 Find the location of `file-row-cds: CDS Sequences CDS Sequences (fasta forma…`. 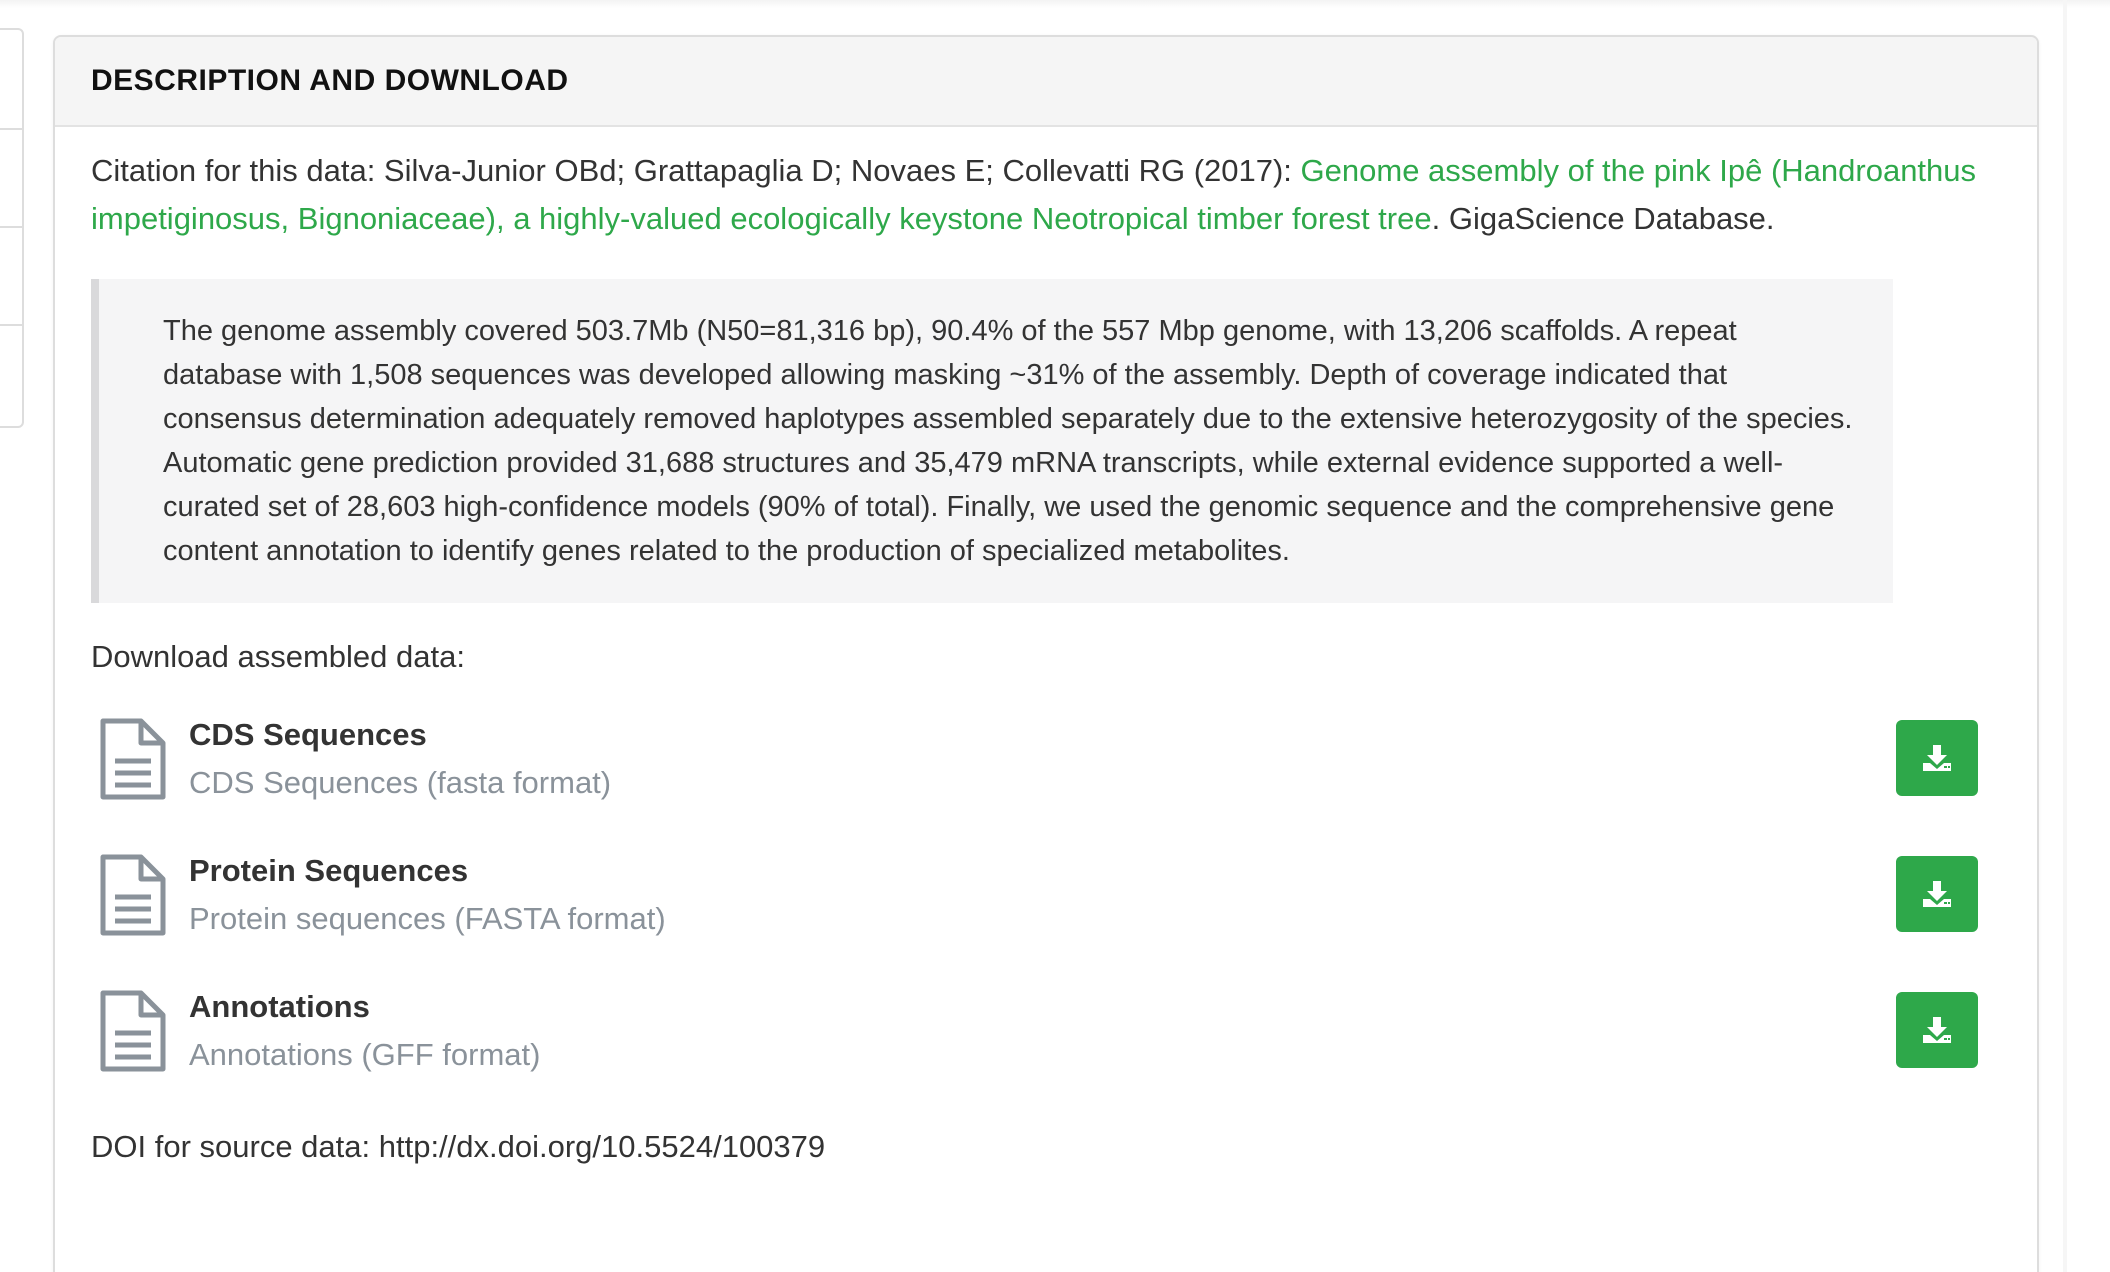

file-row-cds: CDS Sequences CDS Sequences (fasta forma… is located at coordinates (1046, 783).